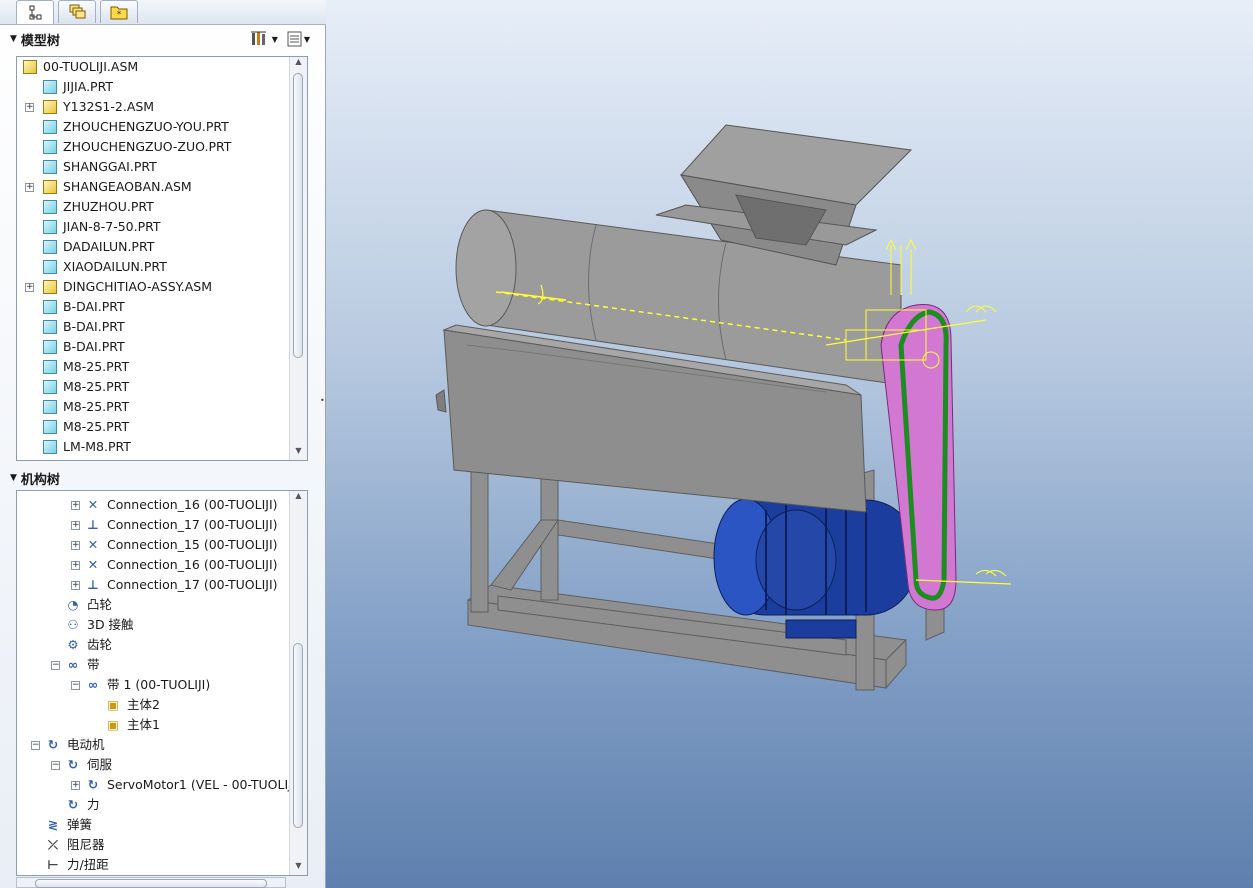 Image resolution: width=1253 pixels, height=888 pixels. What do you see at coordinates (35, 12) in the screenshot?
I see `tab-model-tree` at bounding box center [35, 12].